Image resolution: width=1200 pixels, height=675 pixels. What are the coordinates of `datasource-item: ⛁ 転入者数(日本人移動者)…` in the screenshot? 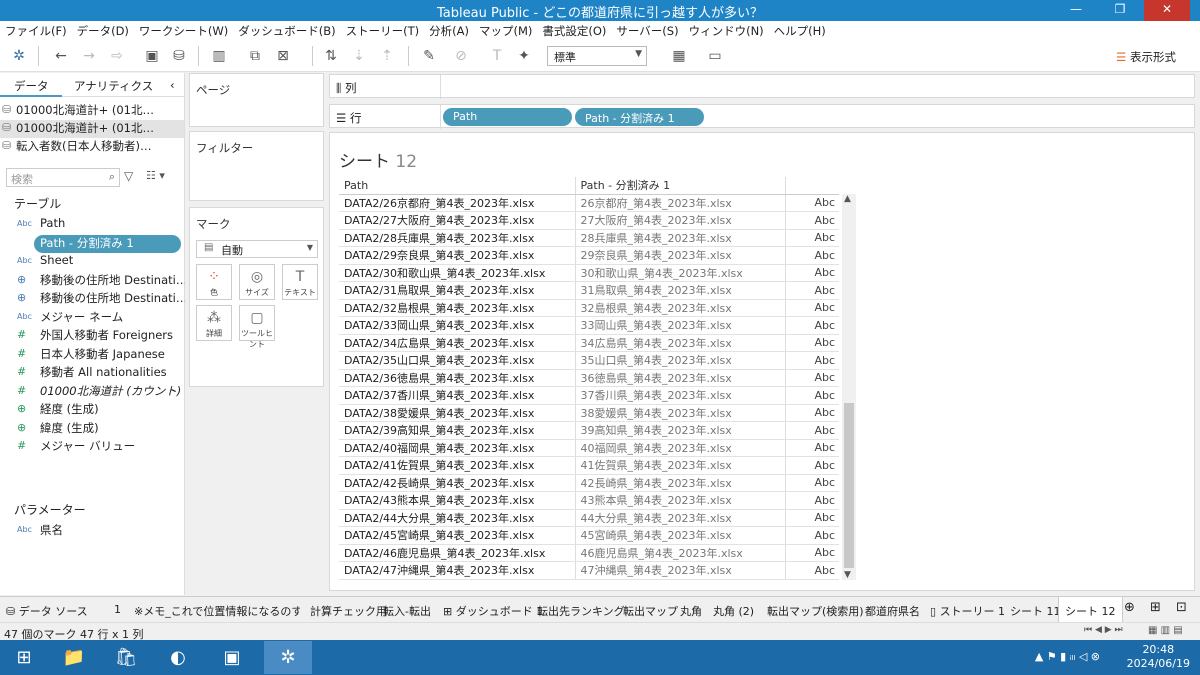 It's located at (92, 147).